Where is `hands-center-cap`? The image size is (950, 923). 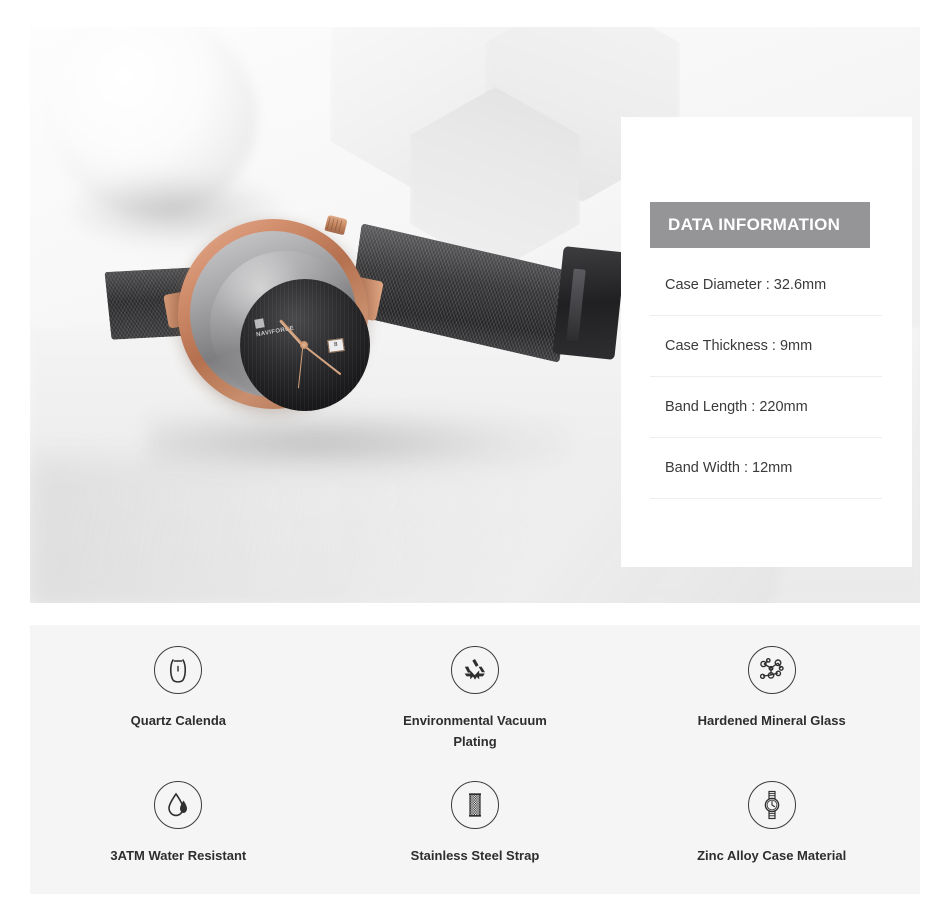 hands-center-cap is located at coordinates (304, 345).